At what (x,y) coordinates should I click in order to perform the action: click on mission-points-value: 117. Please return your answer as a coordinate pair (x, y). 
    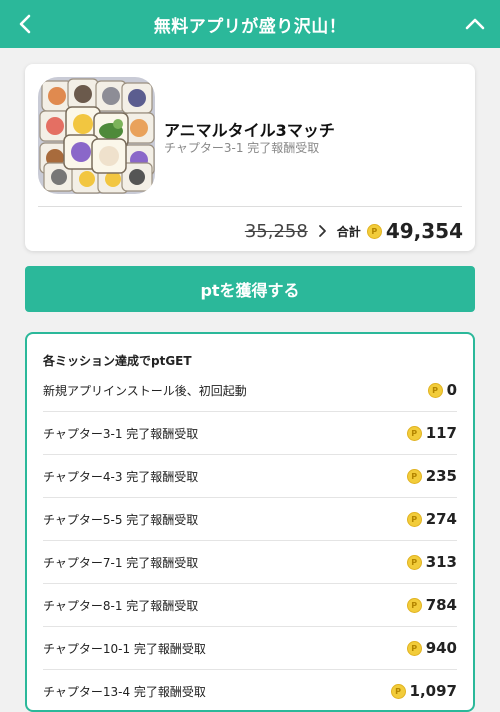
    Looking at the image, I should click on (441, 433).